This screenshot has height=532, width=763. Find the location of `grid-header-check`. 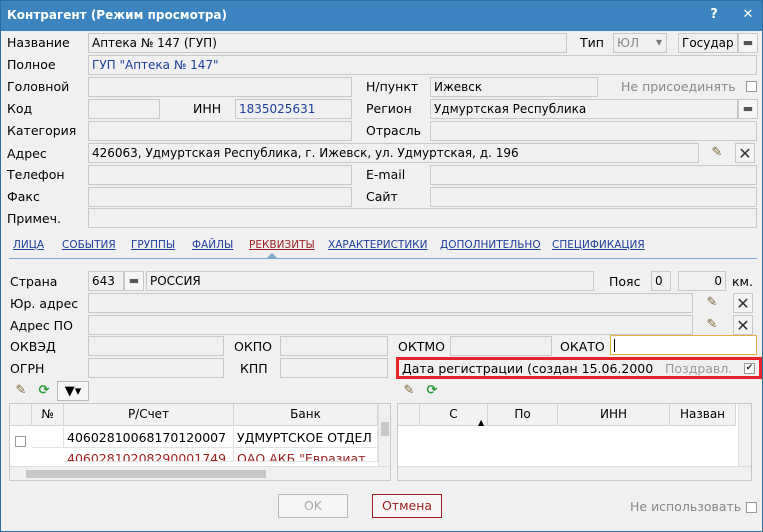

grid-header-check is located at coordinates (21, 415).